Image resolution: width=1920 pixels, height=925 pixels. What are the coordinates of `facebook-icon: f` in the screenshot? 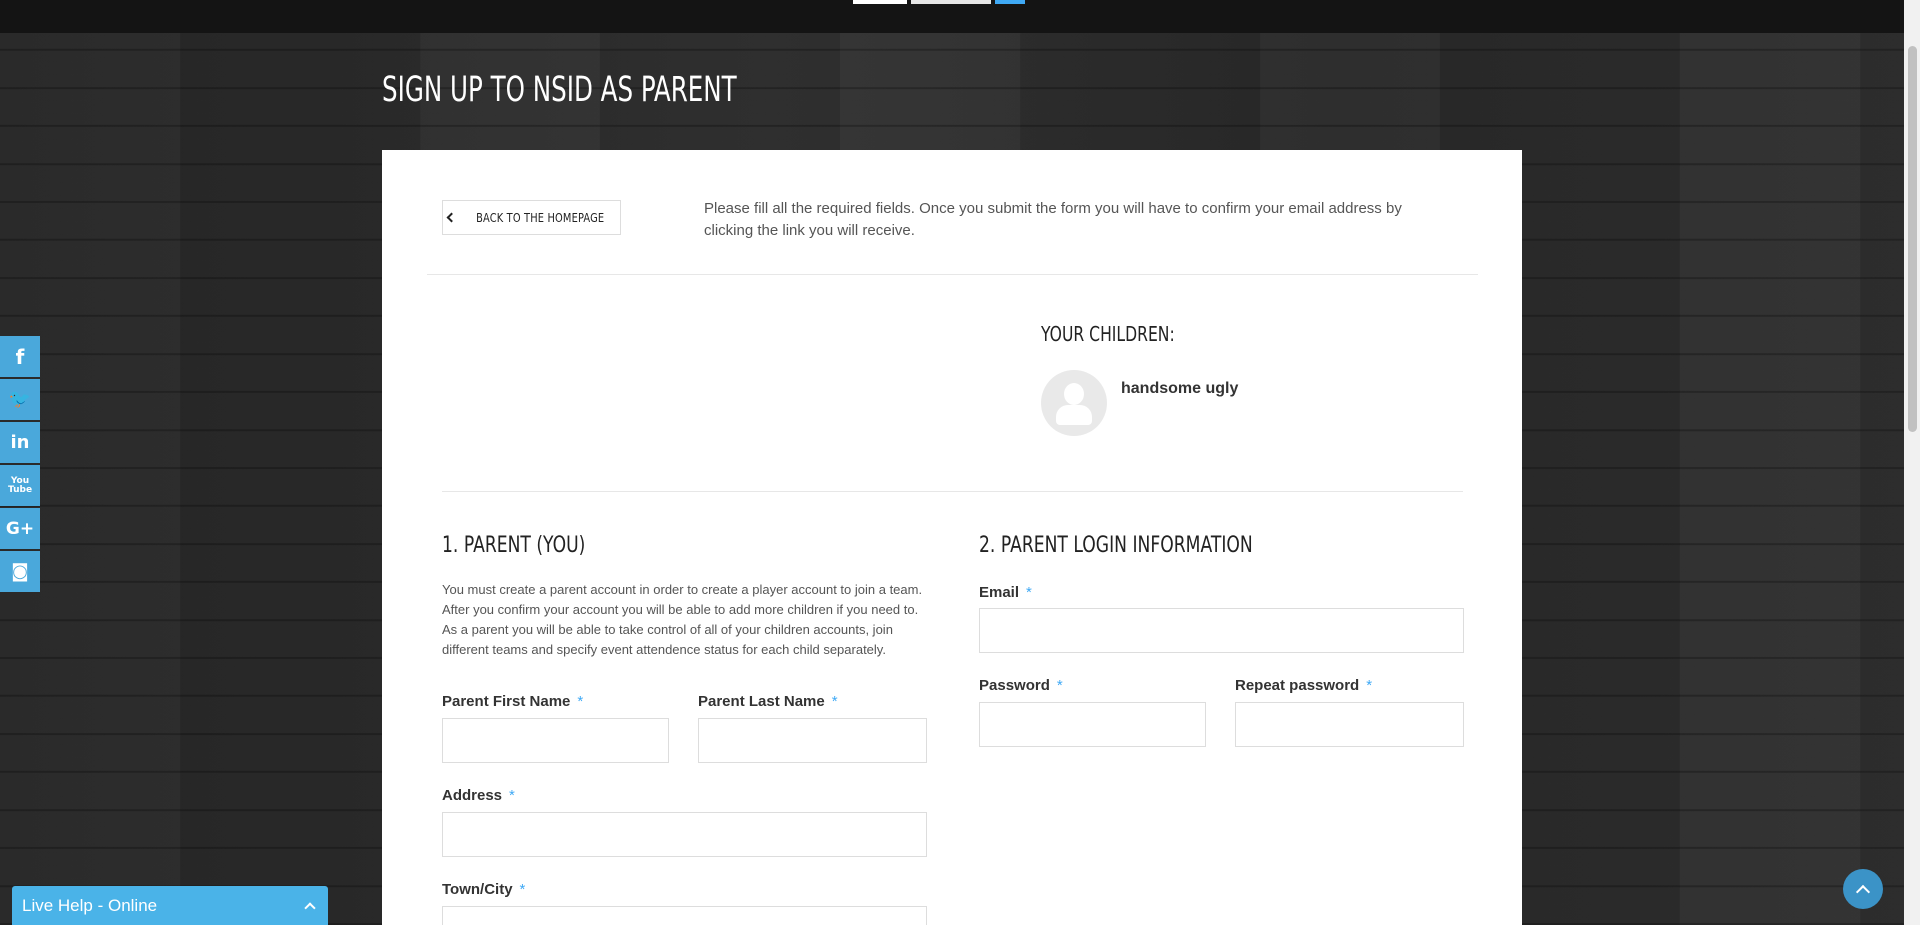 It's located at (20, 356).